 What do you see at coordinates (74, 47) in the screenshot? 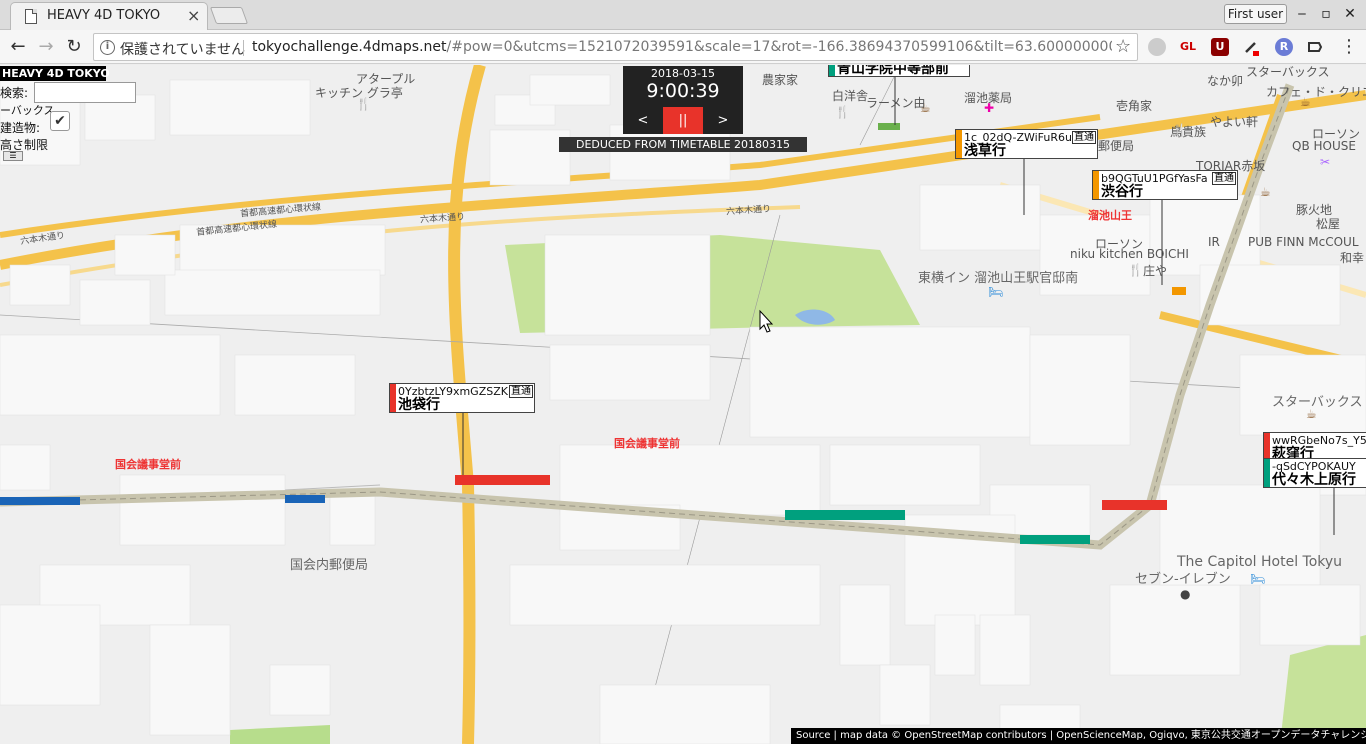
I see `reload-button: ↻` at bounding box center [74, 47].